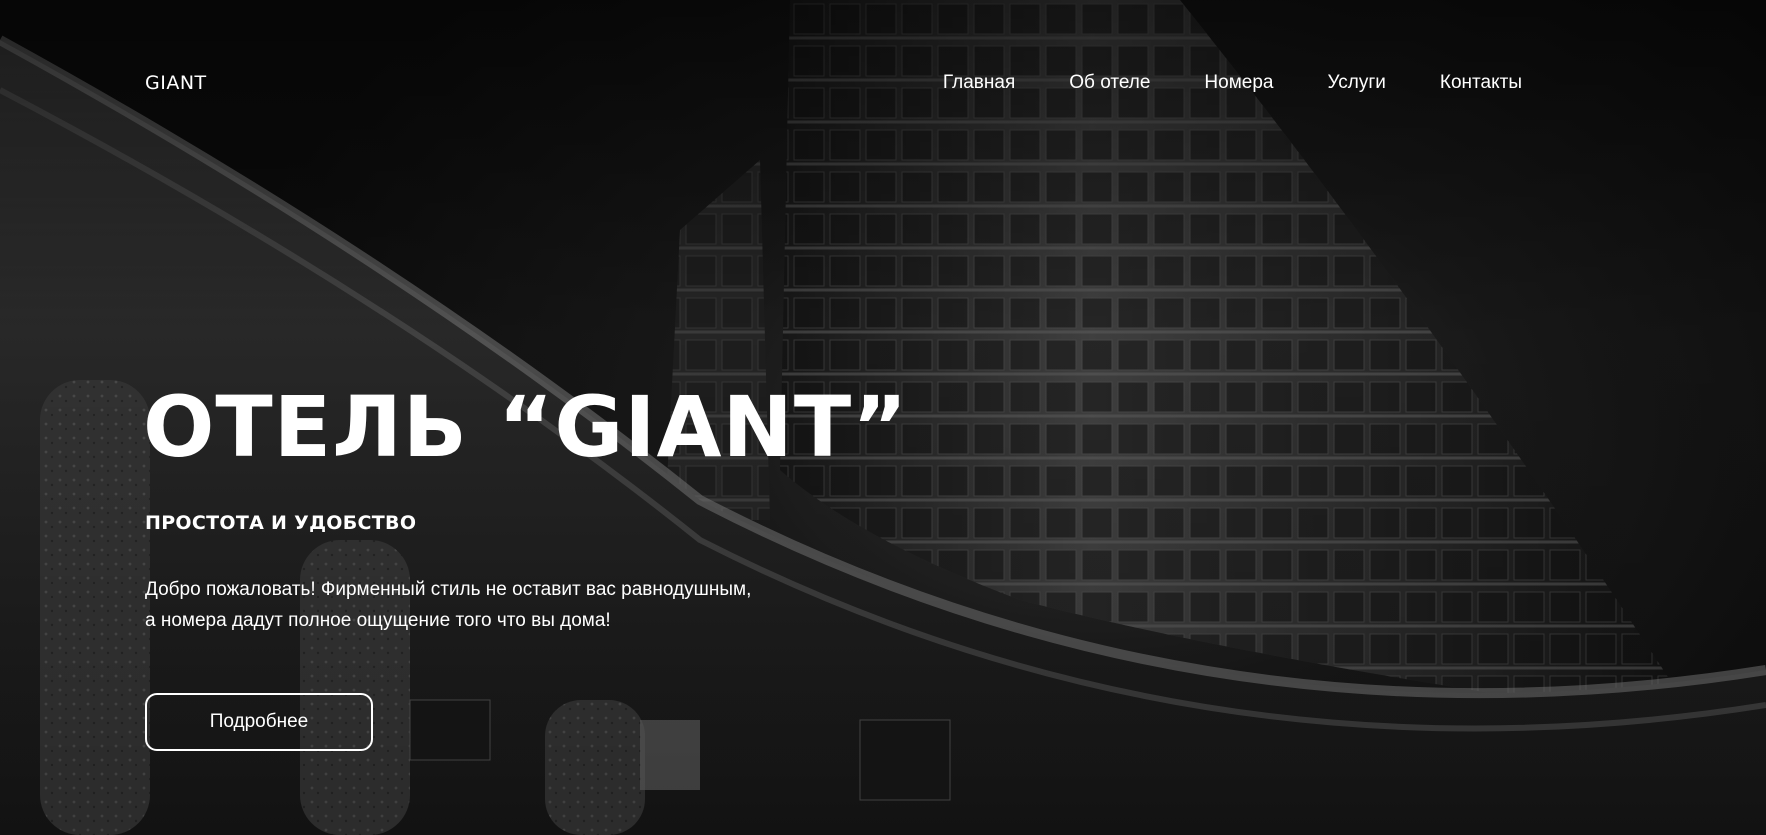 The image size is (1766, 835). What do you see at coordinates (281, 523) in the screenshot?
I see `hero-subtitle: ПРОСТОТА И УДОБСТВО` at bounding box center [281, 523].